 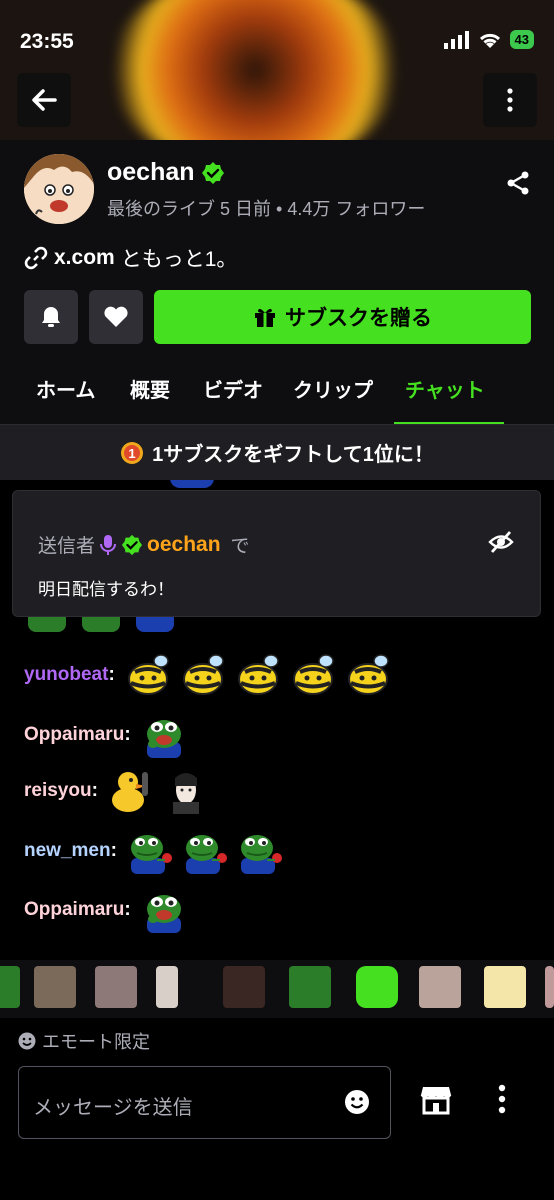 I want to click on chat-message: new_men:, so click(x=153, y=851).